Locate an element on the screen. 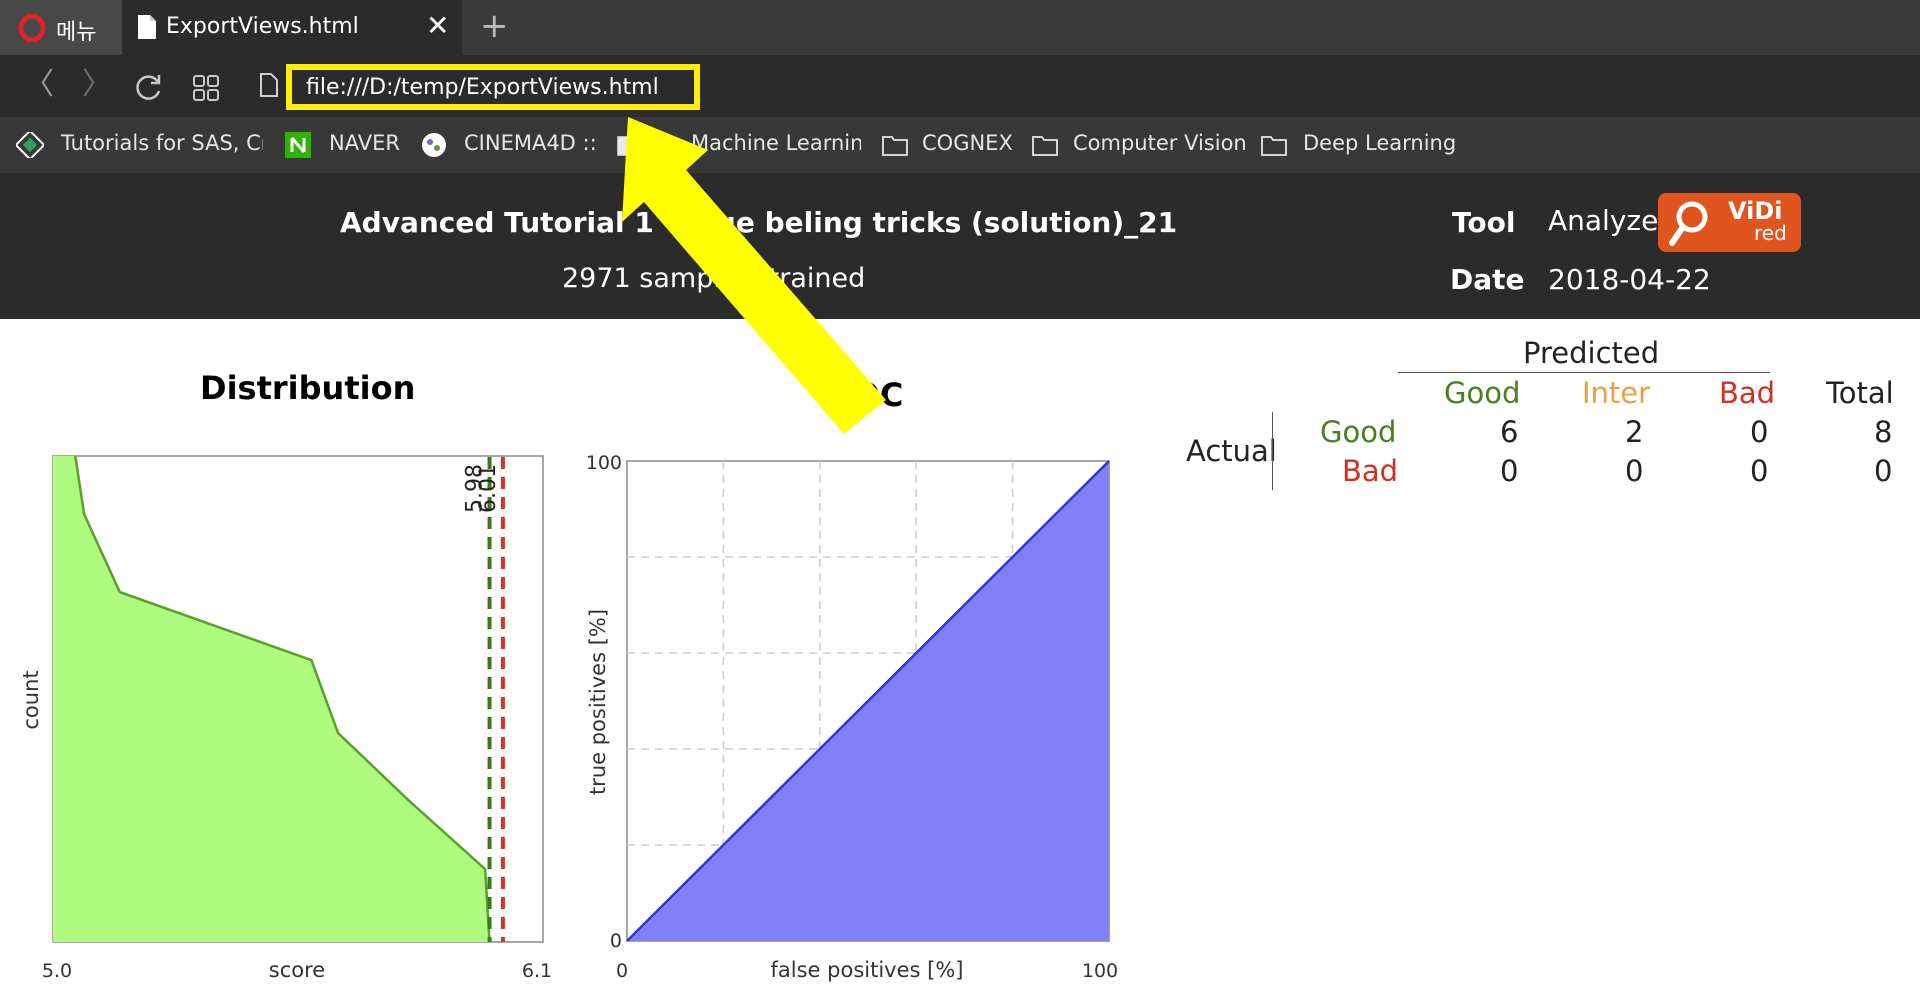 The image size is (1920, 991). page-info-icon is located at coordinates (269, 85).